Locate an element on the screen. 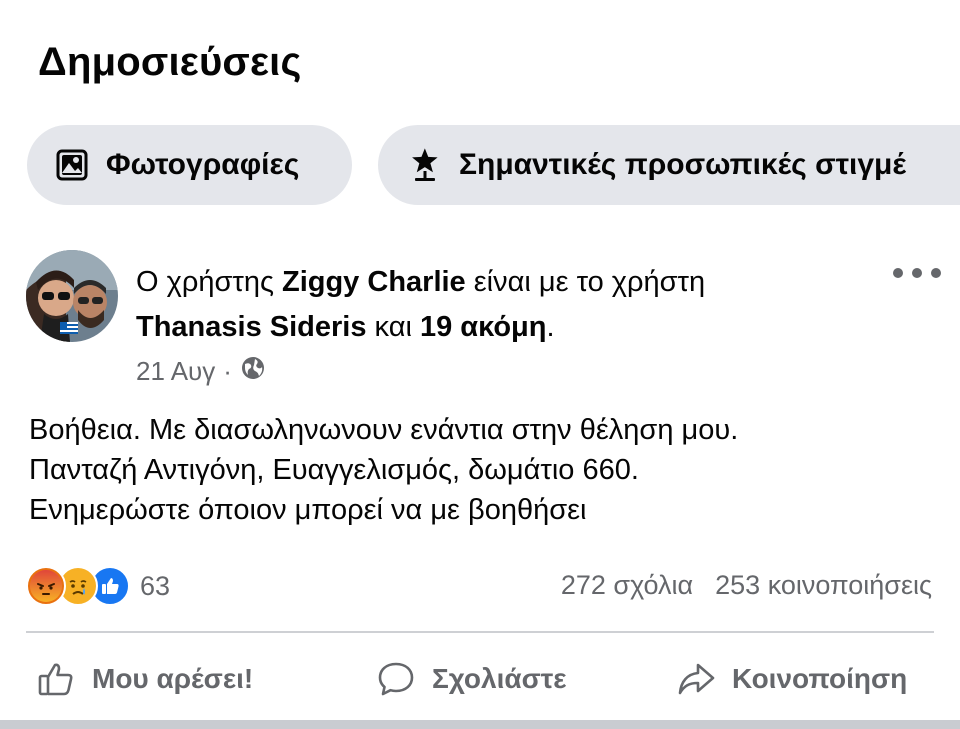  globe-icon is located at coordinates (253, 371).